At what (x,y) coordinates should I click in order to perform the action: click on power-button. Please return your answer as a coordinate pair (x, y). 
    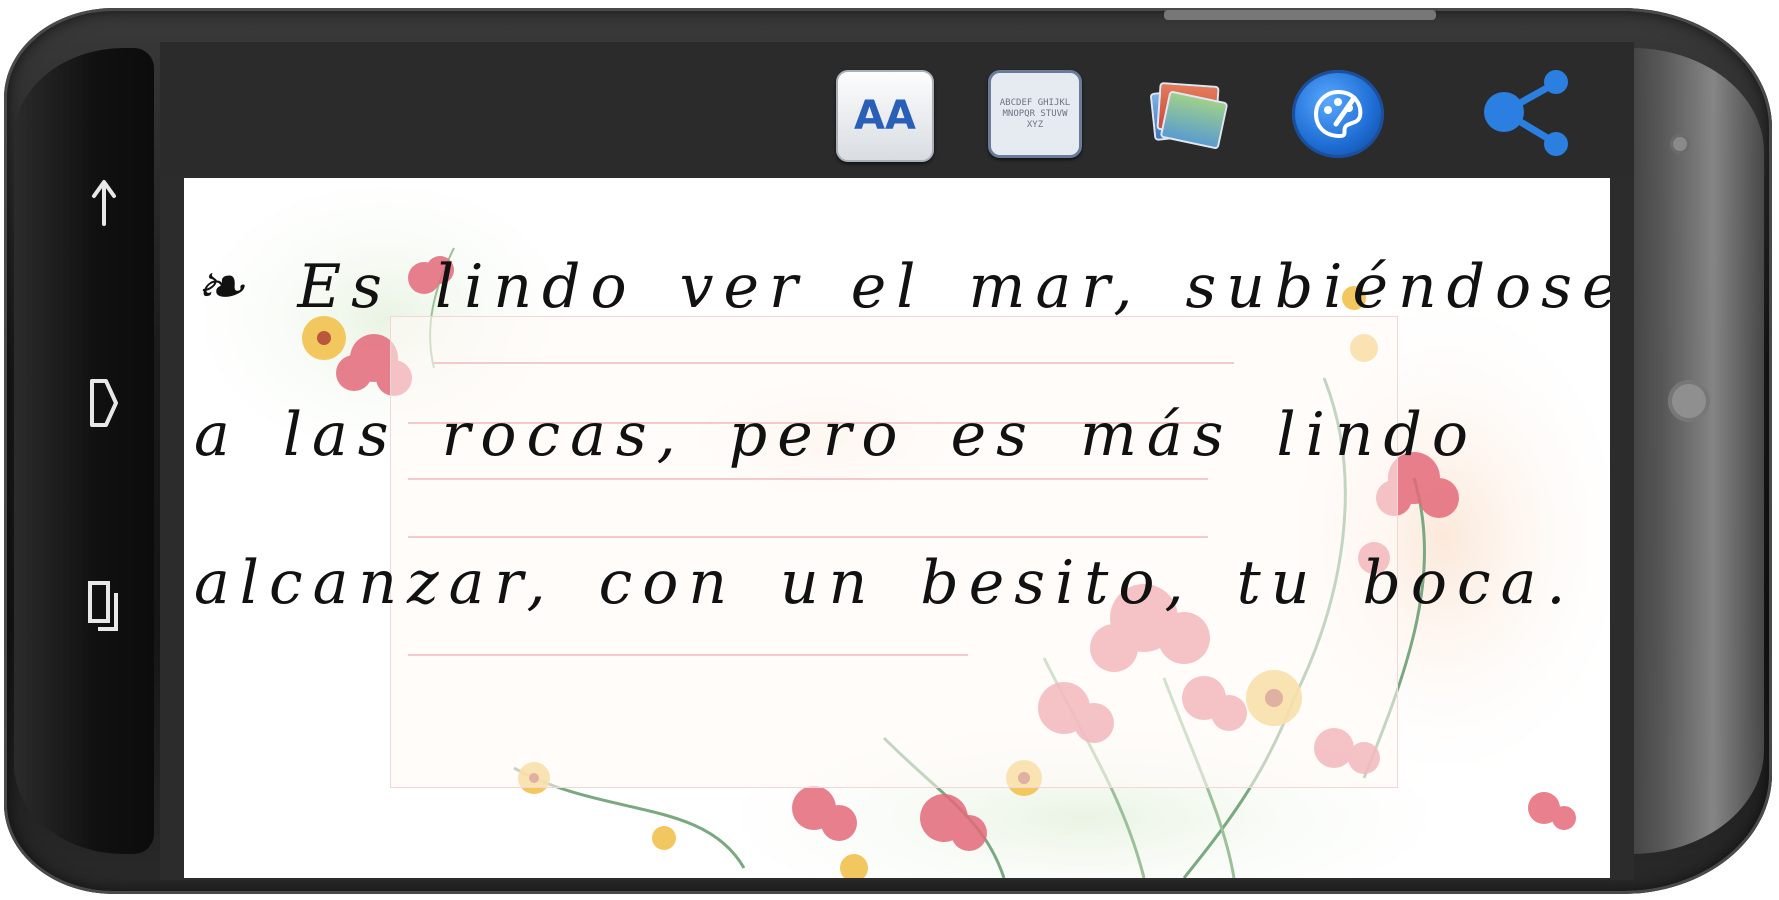
    Looking at the image, I should click on (1300, 15).